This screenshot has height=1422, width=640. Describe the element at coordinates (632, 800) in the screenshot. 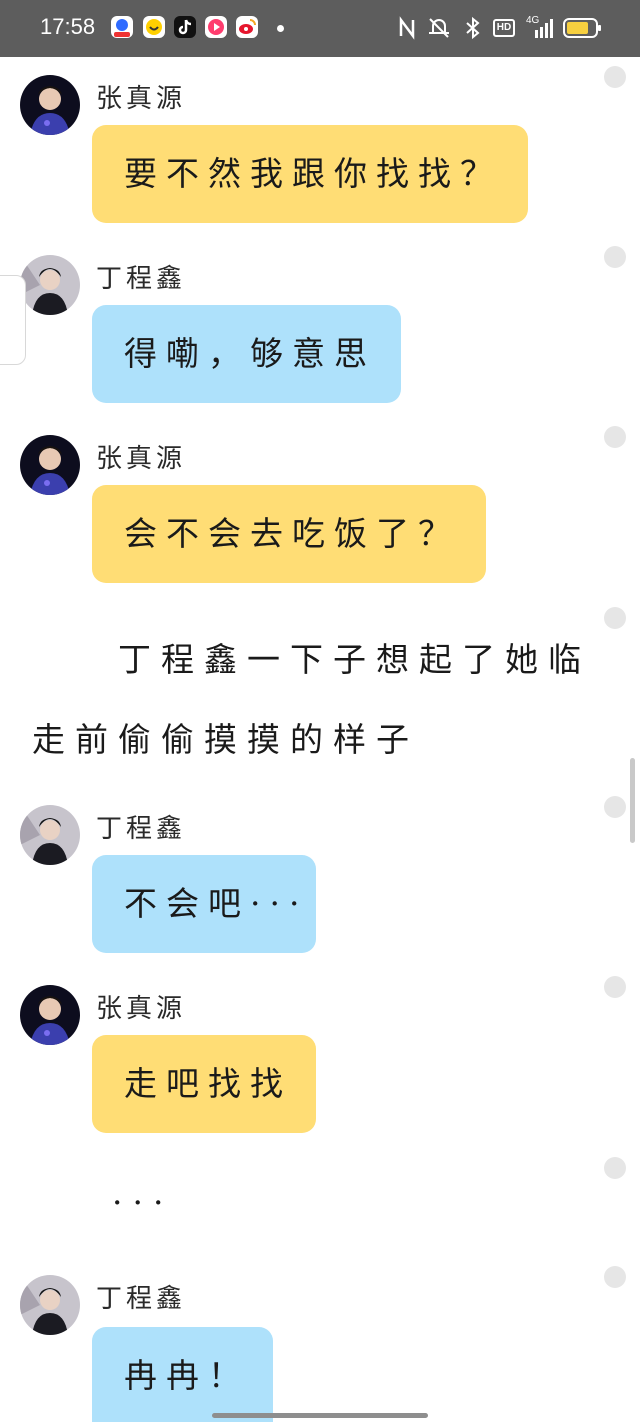

I see `scrollbar` at that location.